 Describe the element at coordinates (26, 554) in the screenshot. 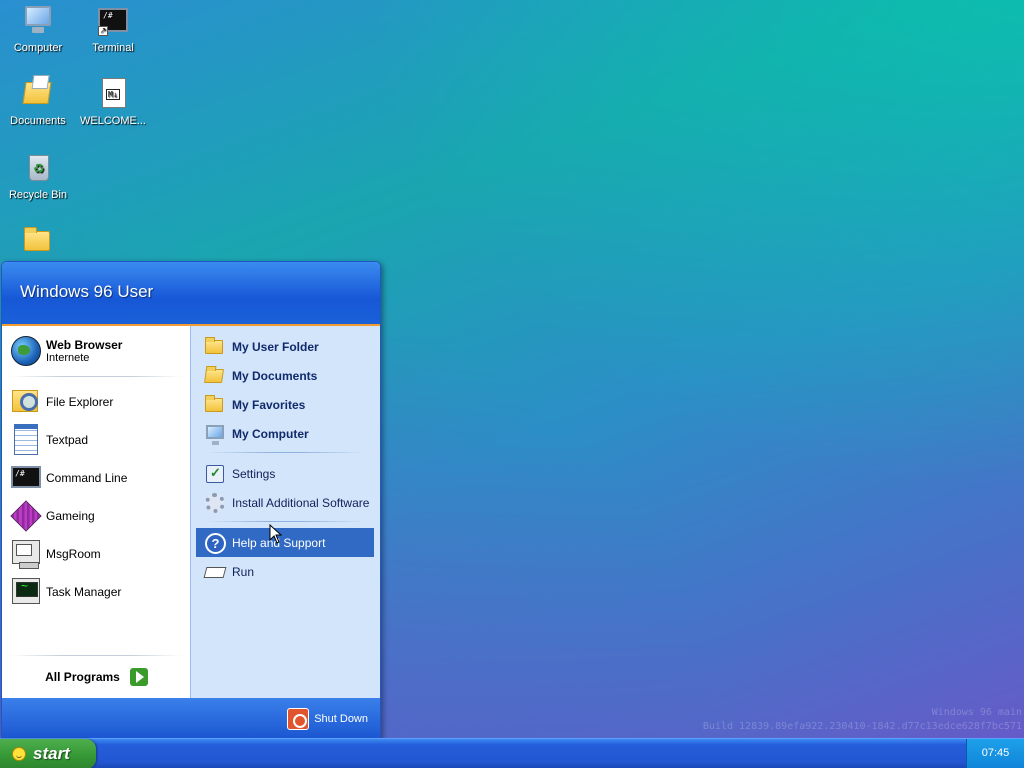

I see `msgroom-icon` at that location.